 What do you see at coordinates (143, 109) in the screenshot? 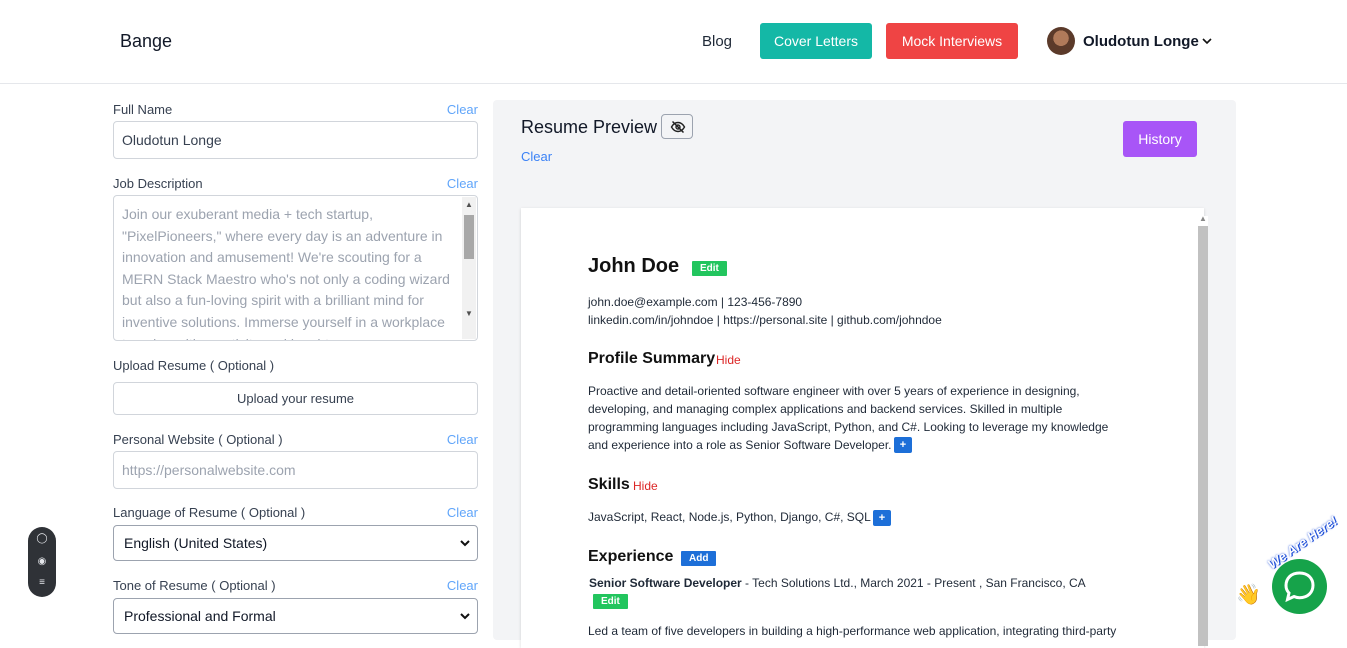
I see `full-name-label: Full Name` at bounding box center [143, 109].